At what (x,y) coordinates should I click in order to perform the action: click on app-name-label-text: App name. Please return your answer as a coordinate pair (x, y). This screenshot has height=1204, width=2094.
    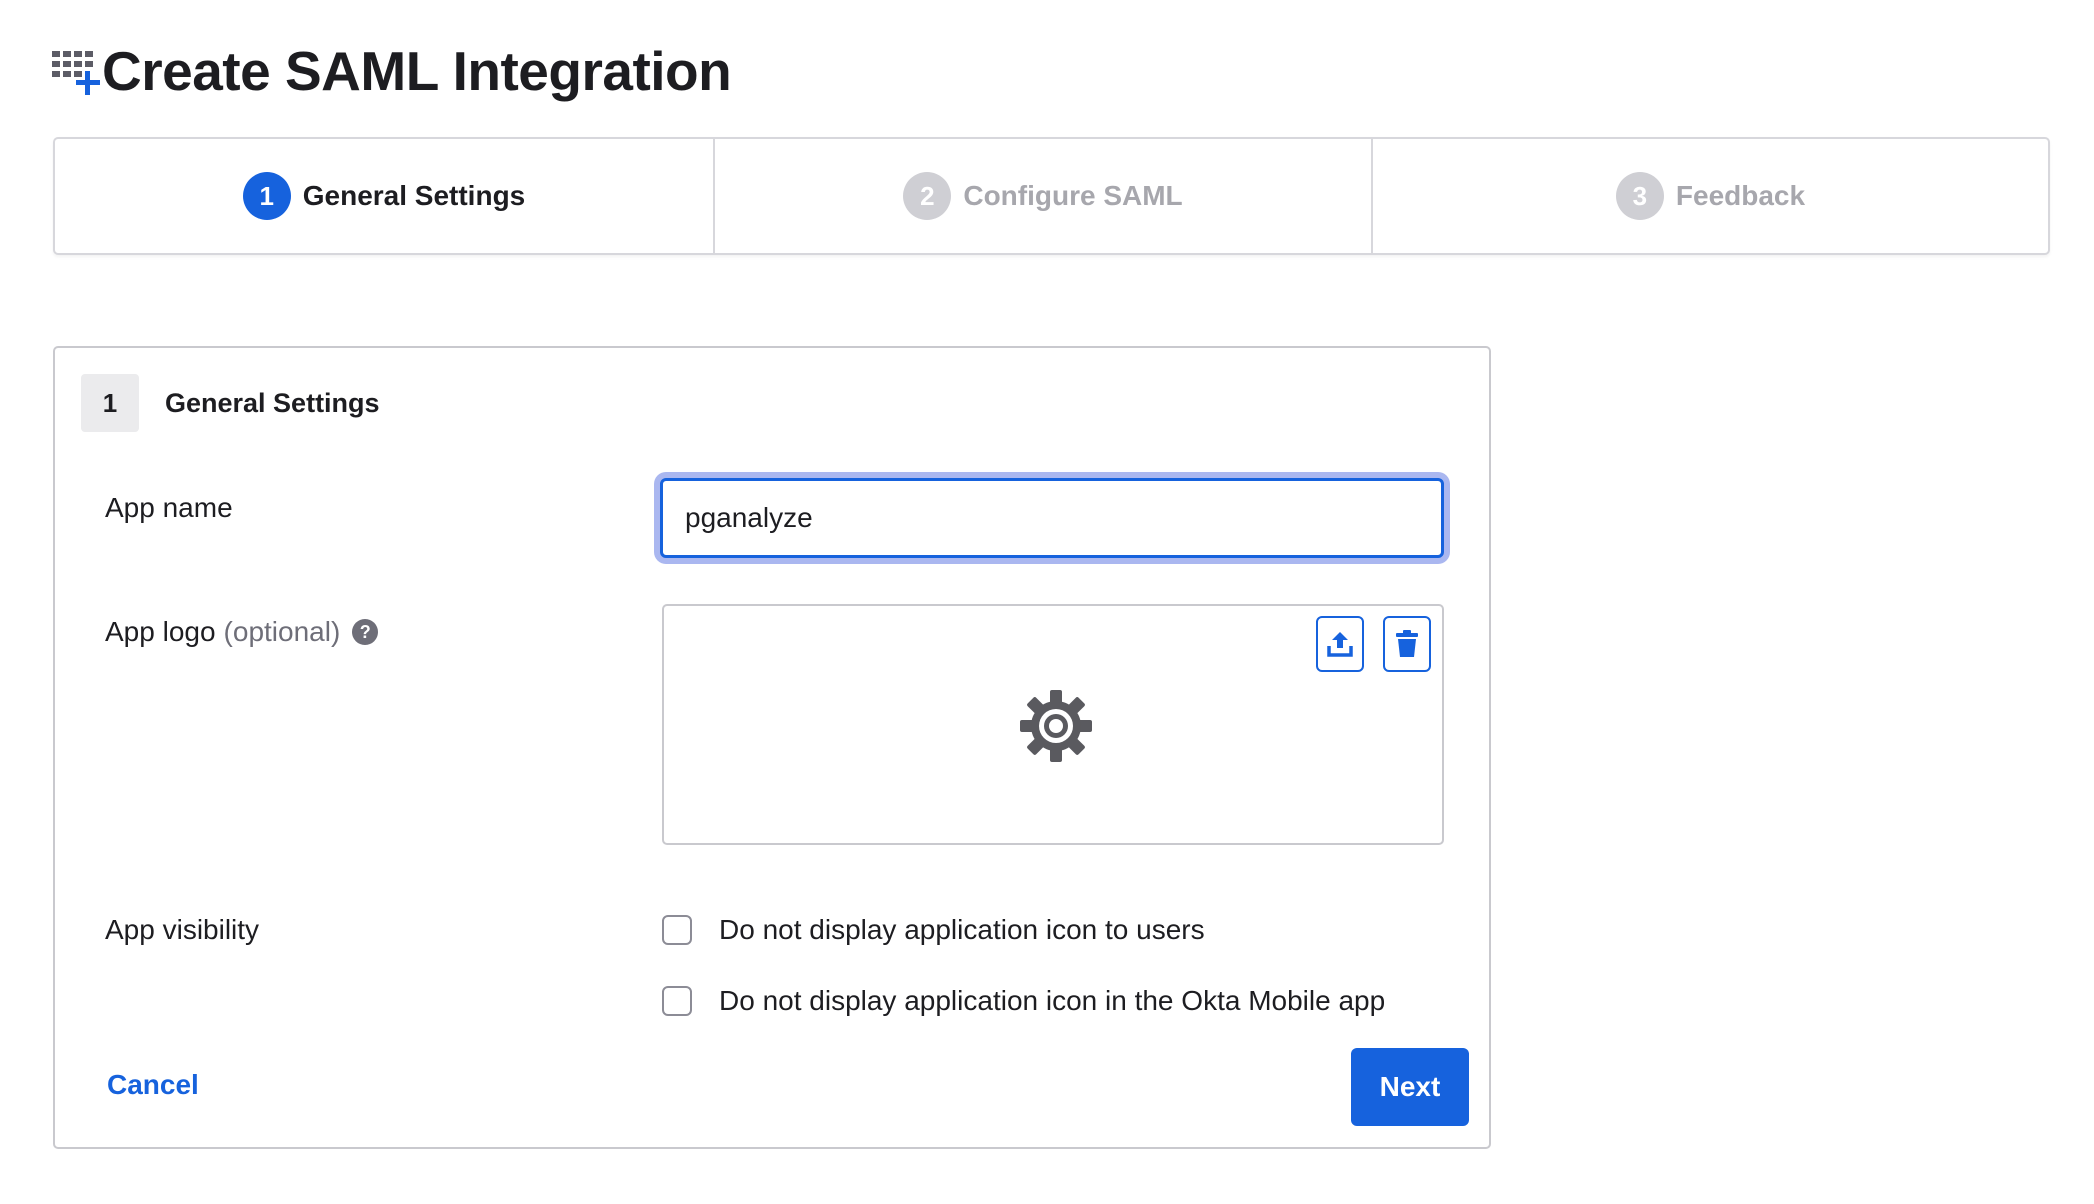
    Looking at the image, I should click on (169, 507).